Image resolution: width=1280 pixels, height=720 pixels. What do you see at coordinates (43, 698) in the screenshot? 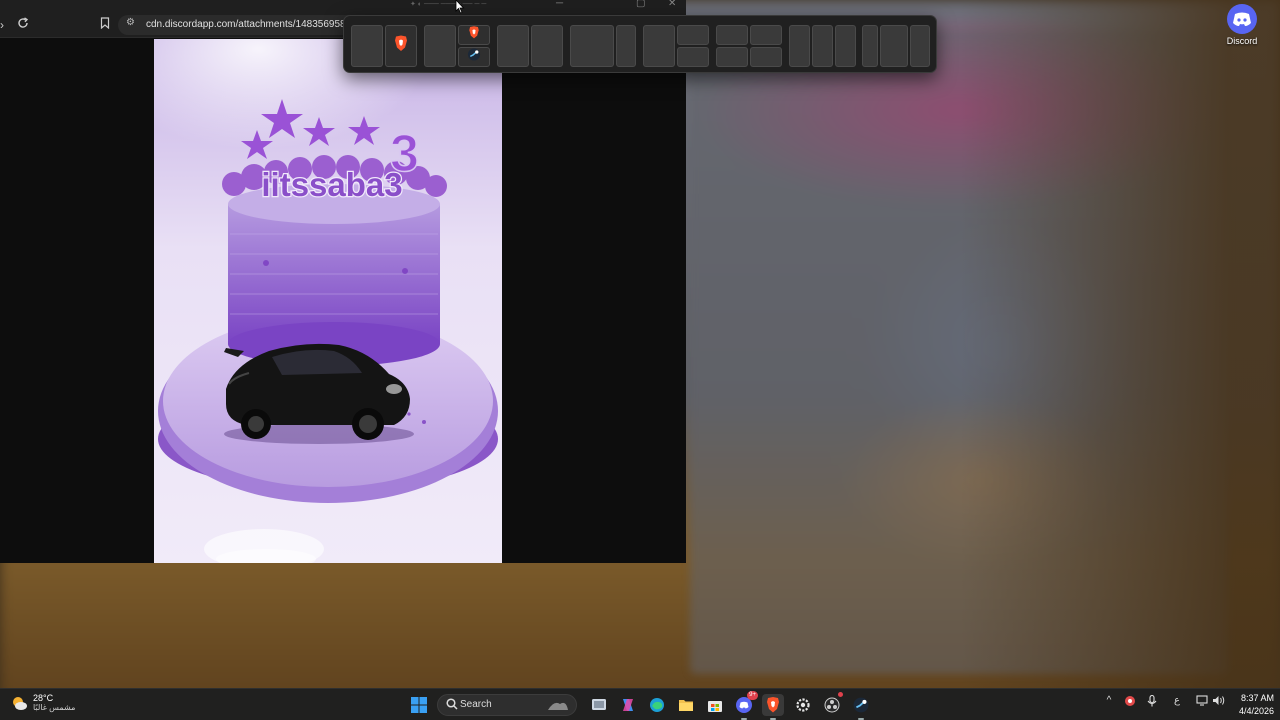
I see `weather-temperature: 28°C` at bounding box center [43, 698].